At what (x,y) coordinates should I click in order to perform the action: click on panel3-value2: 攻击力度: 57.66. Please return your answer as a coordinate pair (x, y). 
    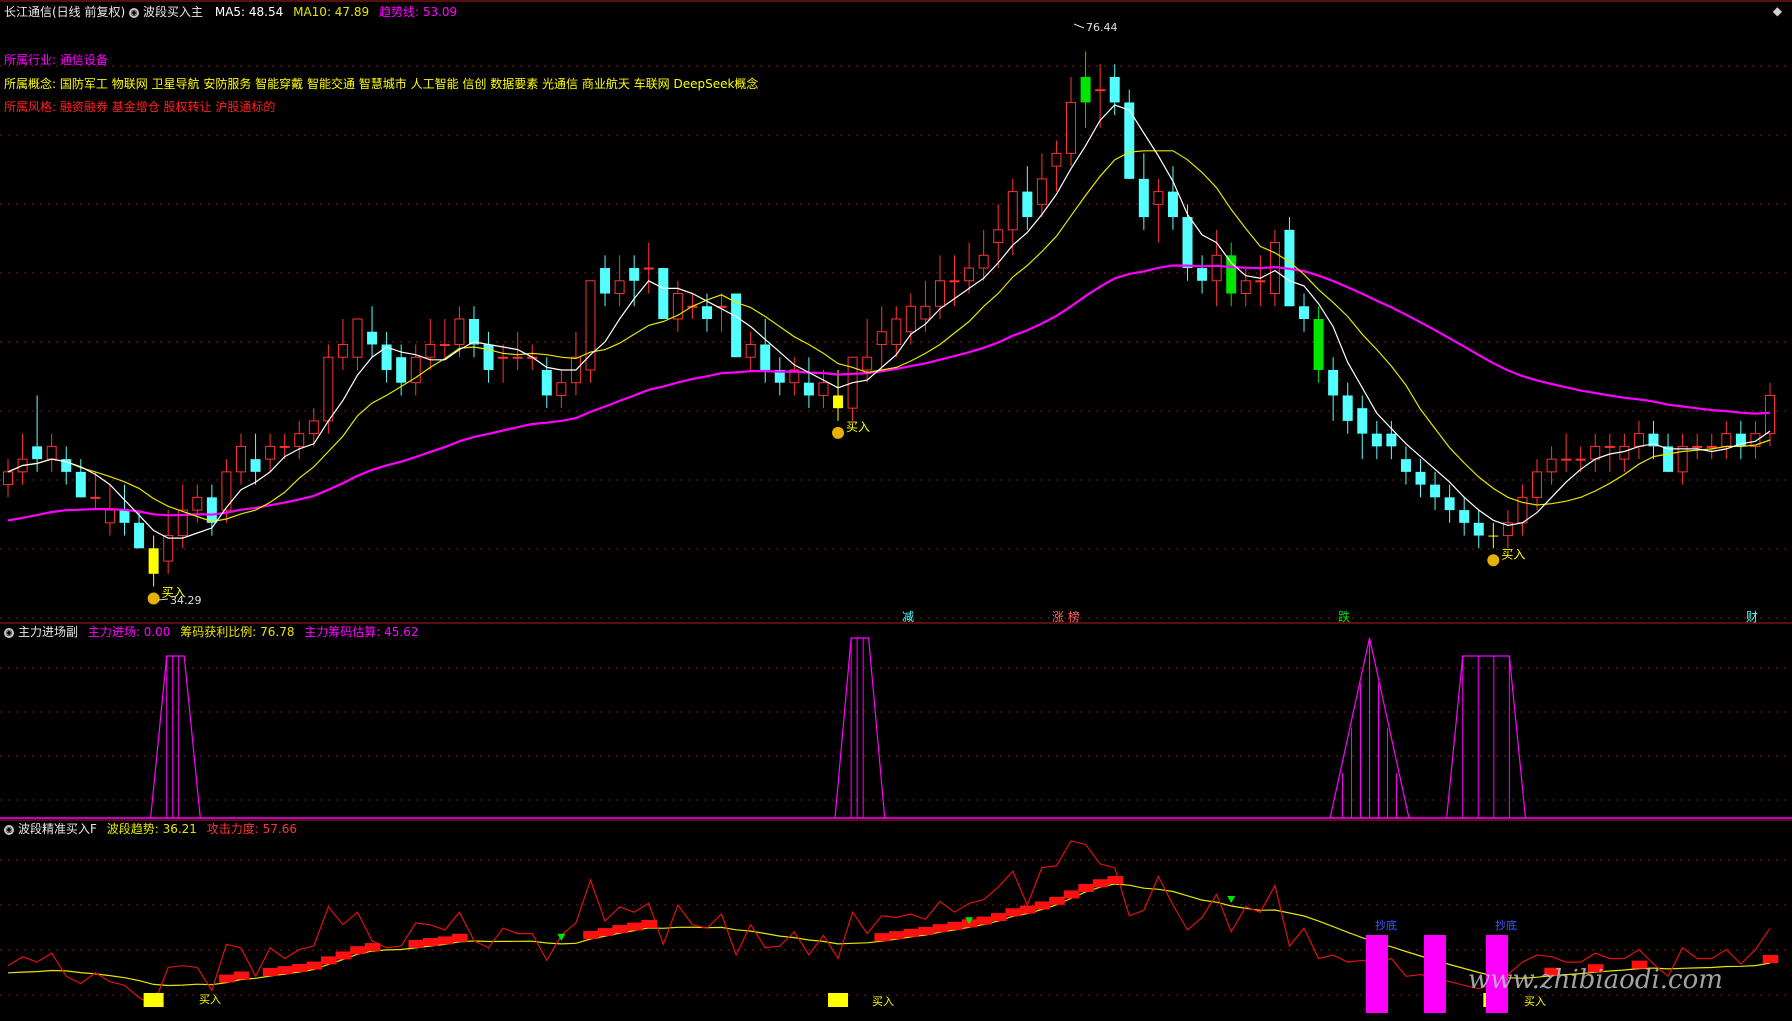
    Looking at the image, I should click on (251, 829).